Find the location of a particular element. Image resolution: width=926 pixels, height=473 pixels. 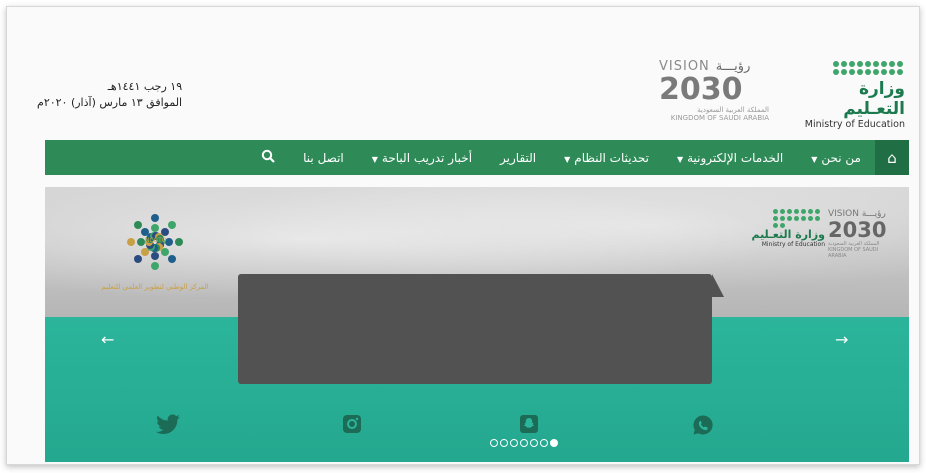

whatsapp-link is located at coordinates (703, 427).